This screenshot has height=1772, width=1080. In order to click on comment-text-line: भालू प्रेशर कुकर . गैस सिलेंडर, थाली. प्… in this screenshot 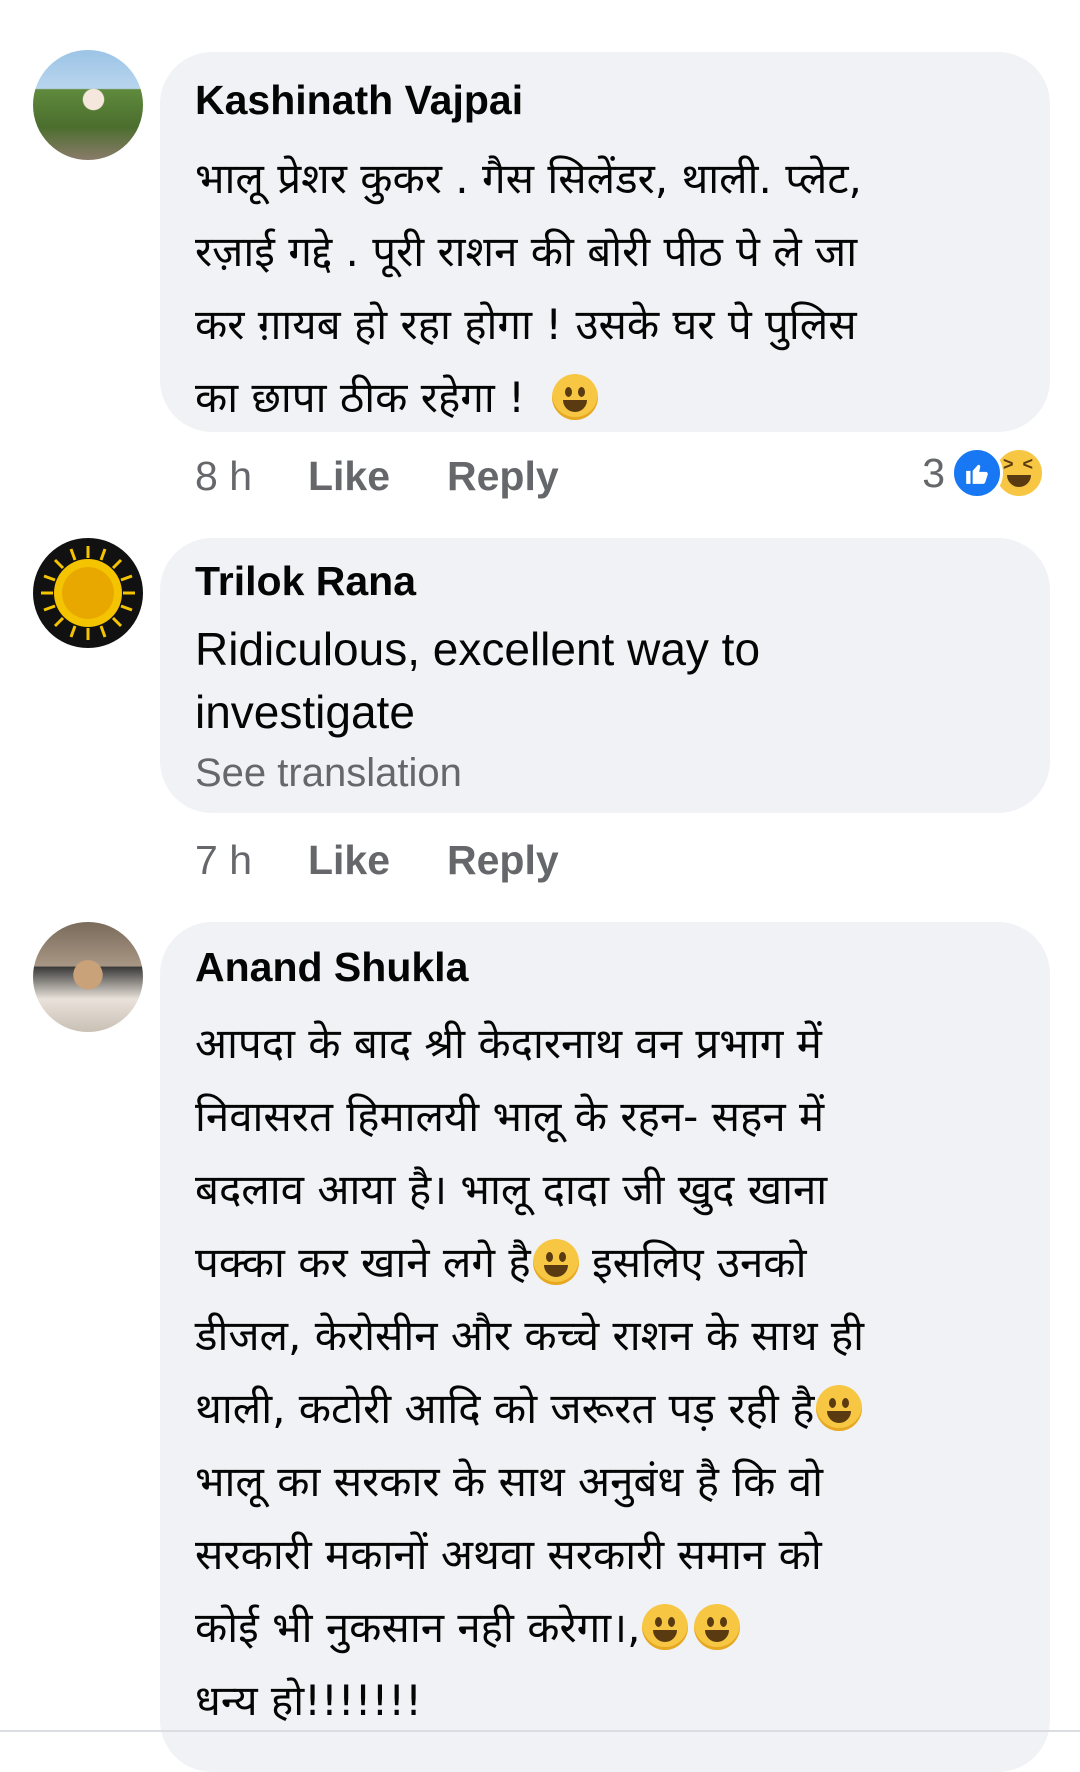, I will do `click(528, 178)`.